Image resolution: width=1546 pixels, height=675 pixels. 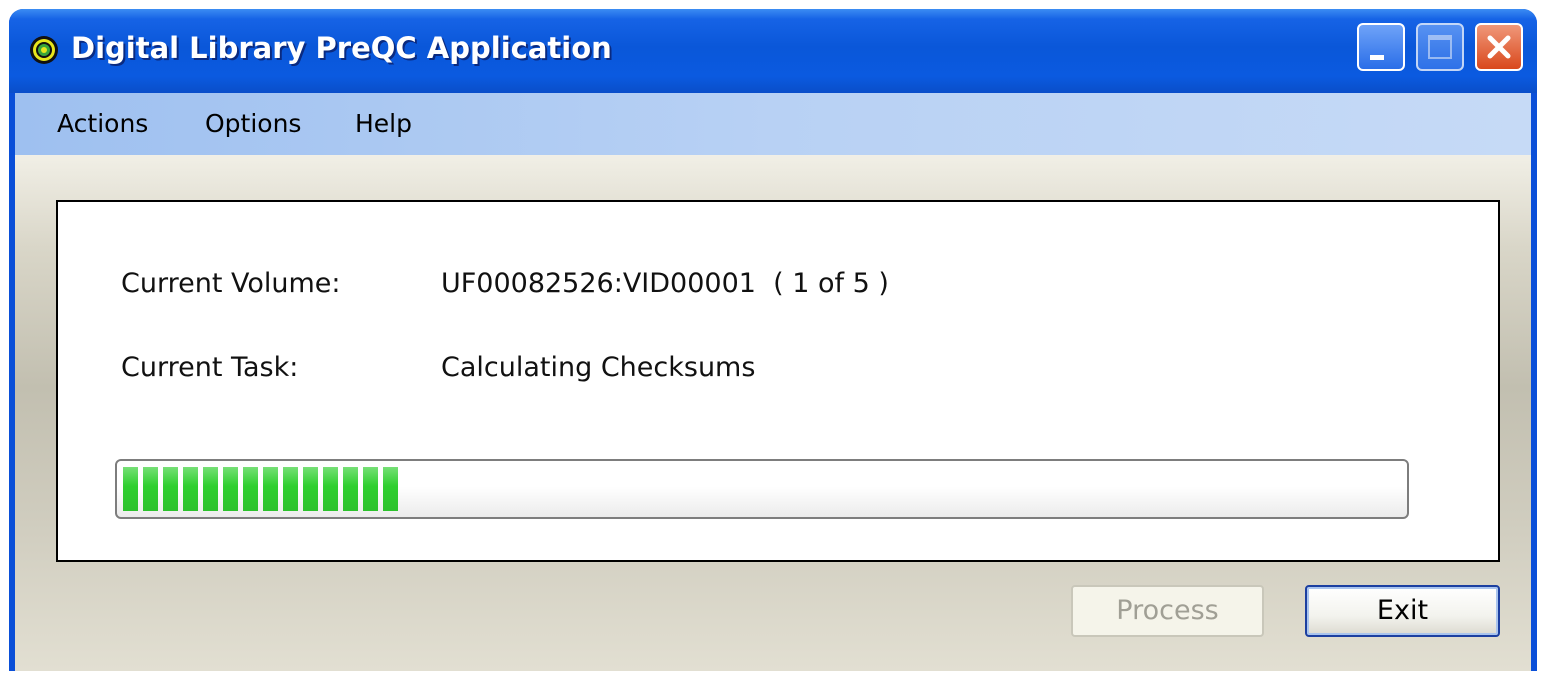 I want to click on minimize-button, so click(x=1381, y=47).